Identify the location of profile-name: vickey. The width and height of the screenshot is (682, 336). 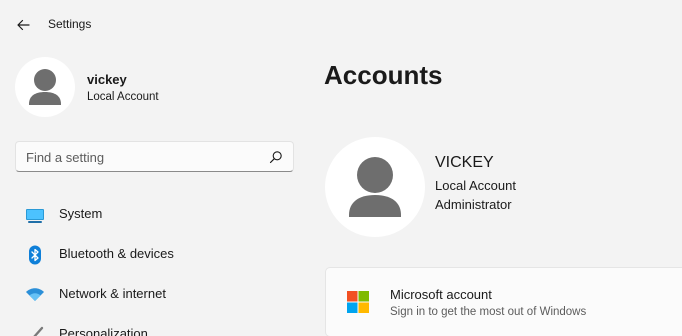
(107, 79).